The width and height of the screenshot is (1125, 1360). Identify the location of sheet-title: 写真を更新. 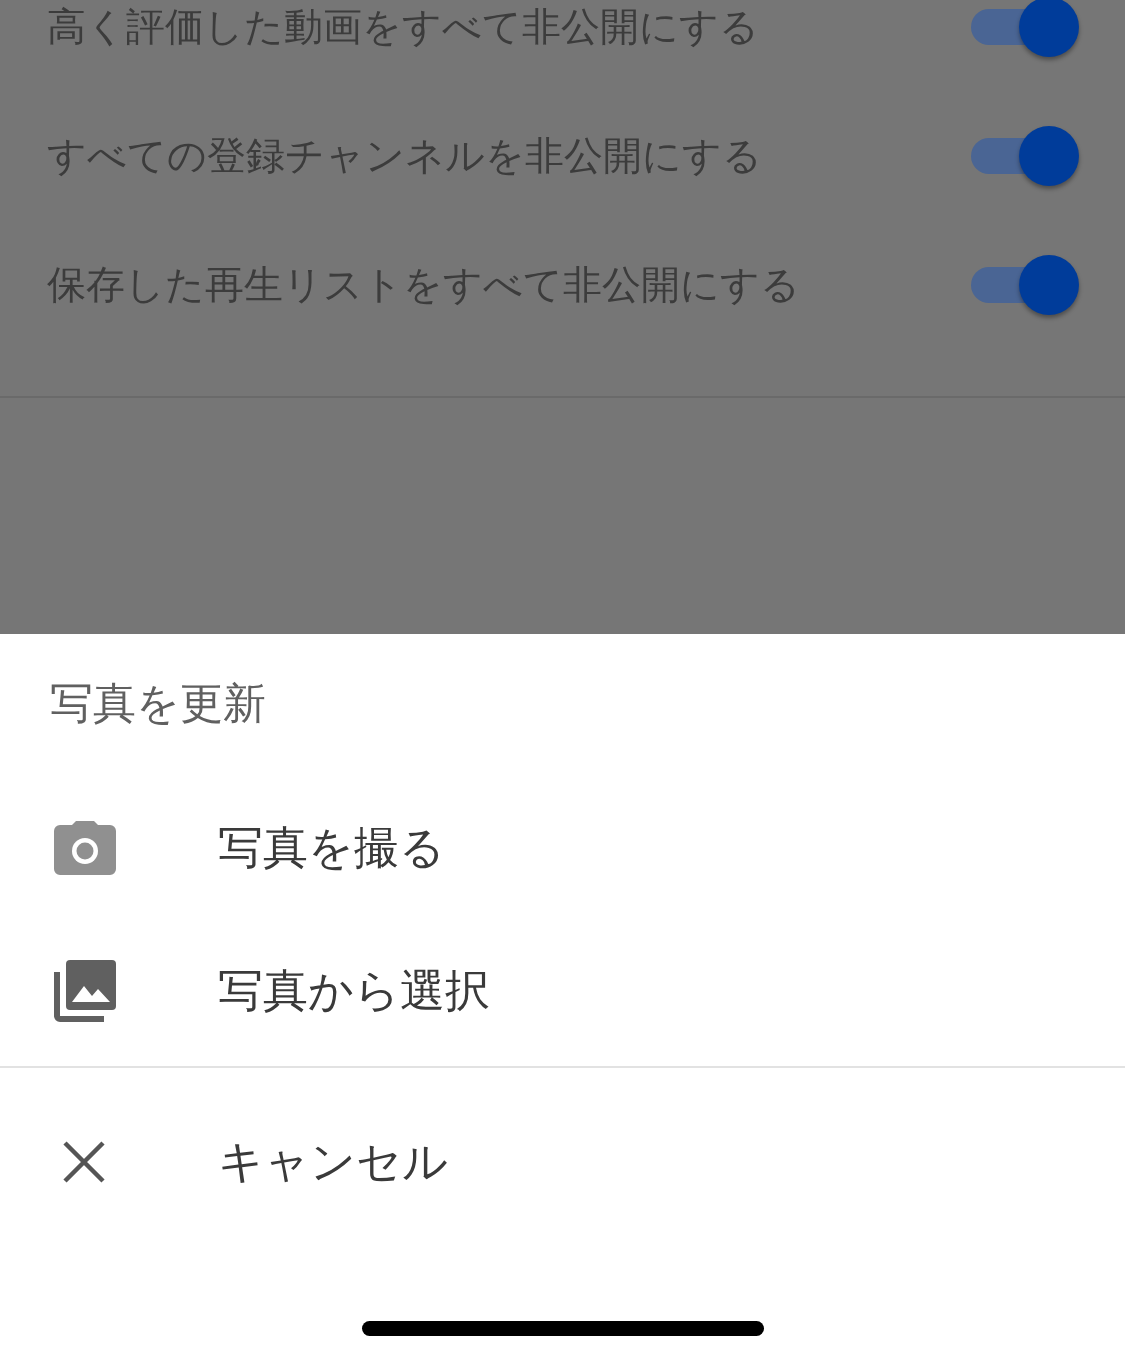
(158, 703).